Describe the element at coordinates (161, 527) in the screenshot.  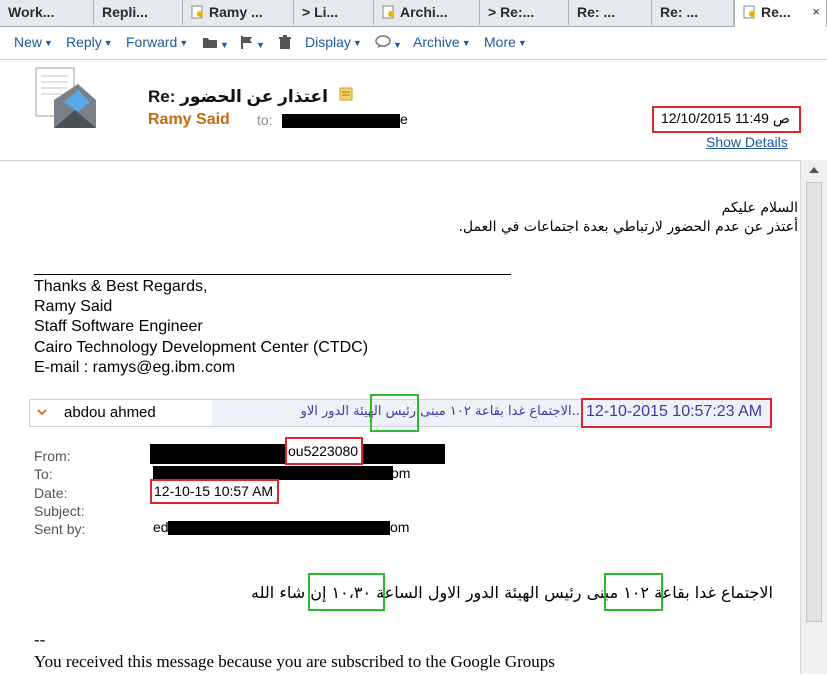
I see `sent-by-head: ed` at that location.